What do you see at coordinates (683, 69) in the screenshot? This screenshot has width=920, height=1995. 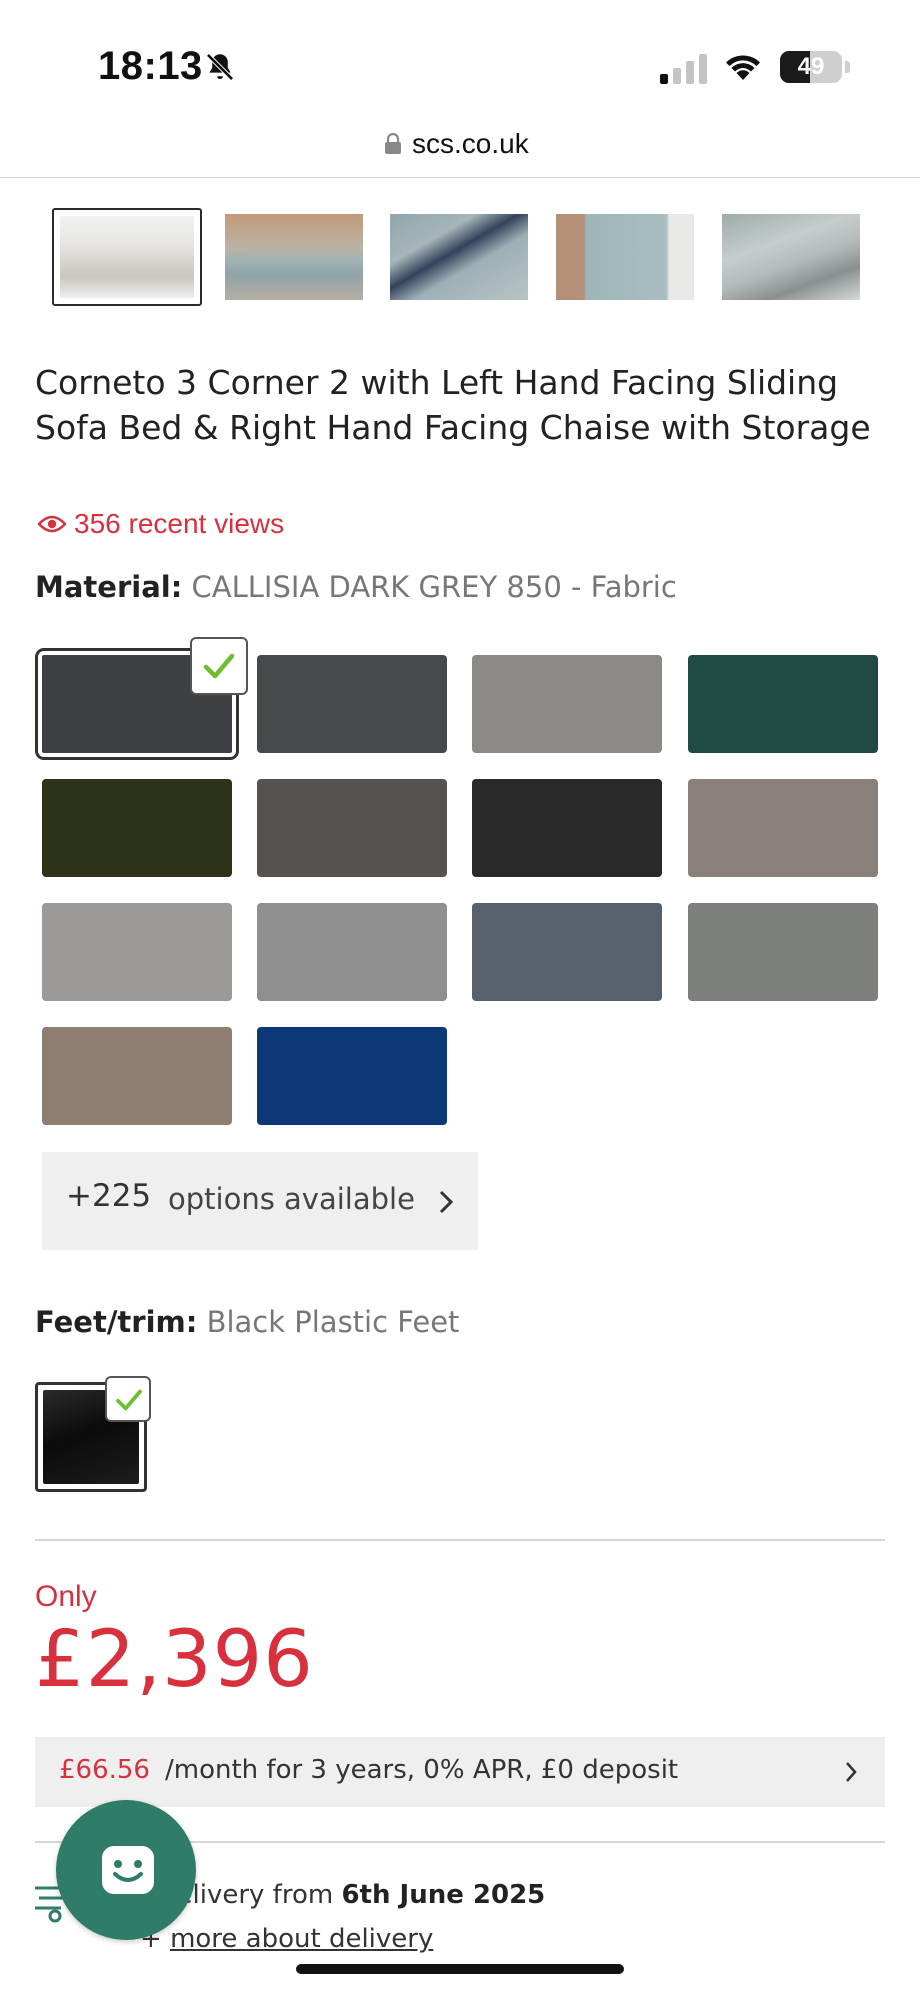 I see `signal-icon` at bounding box center [683, 69].